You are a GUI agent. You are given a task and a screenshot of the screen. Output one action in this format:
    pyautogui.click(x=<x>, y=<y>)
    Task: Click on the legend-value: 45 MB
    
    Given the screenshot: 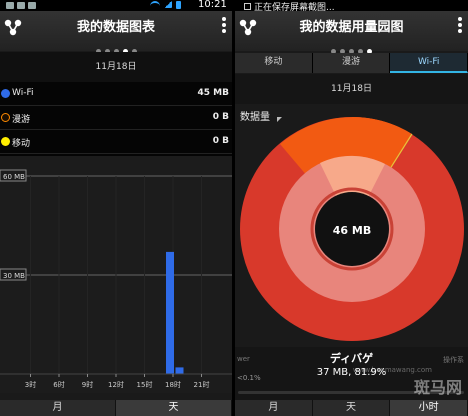 What is the action you would take?
    pyautogui.click(x=213, y=93)
    